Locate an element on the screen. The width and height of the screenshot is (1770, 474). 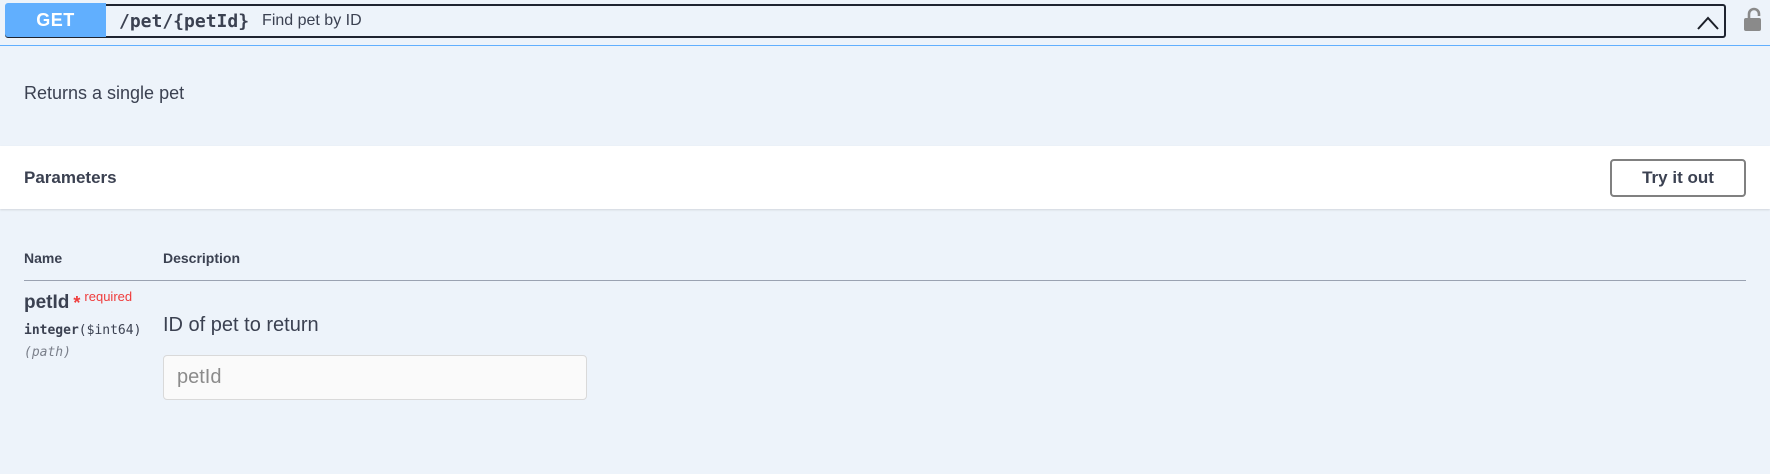
operation-summary: Find pet by ID is located at coordinates (312, 20).